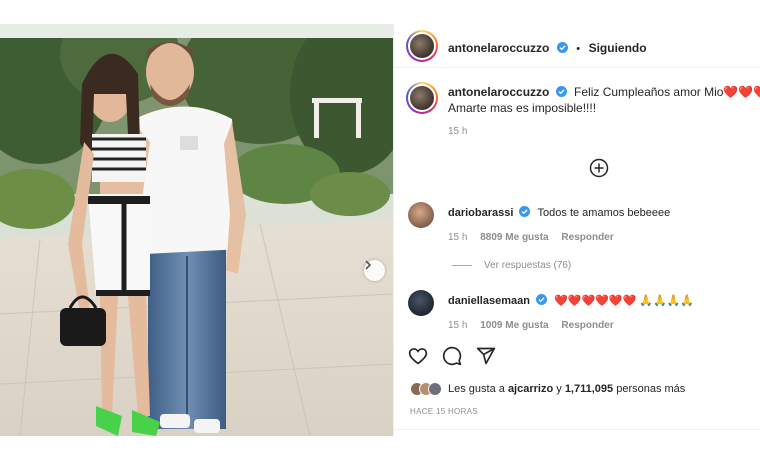  I want to click on caption-time: 15 h, so click(458, 131).